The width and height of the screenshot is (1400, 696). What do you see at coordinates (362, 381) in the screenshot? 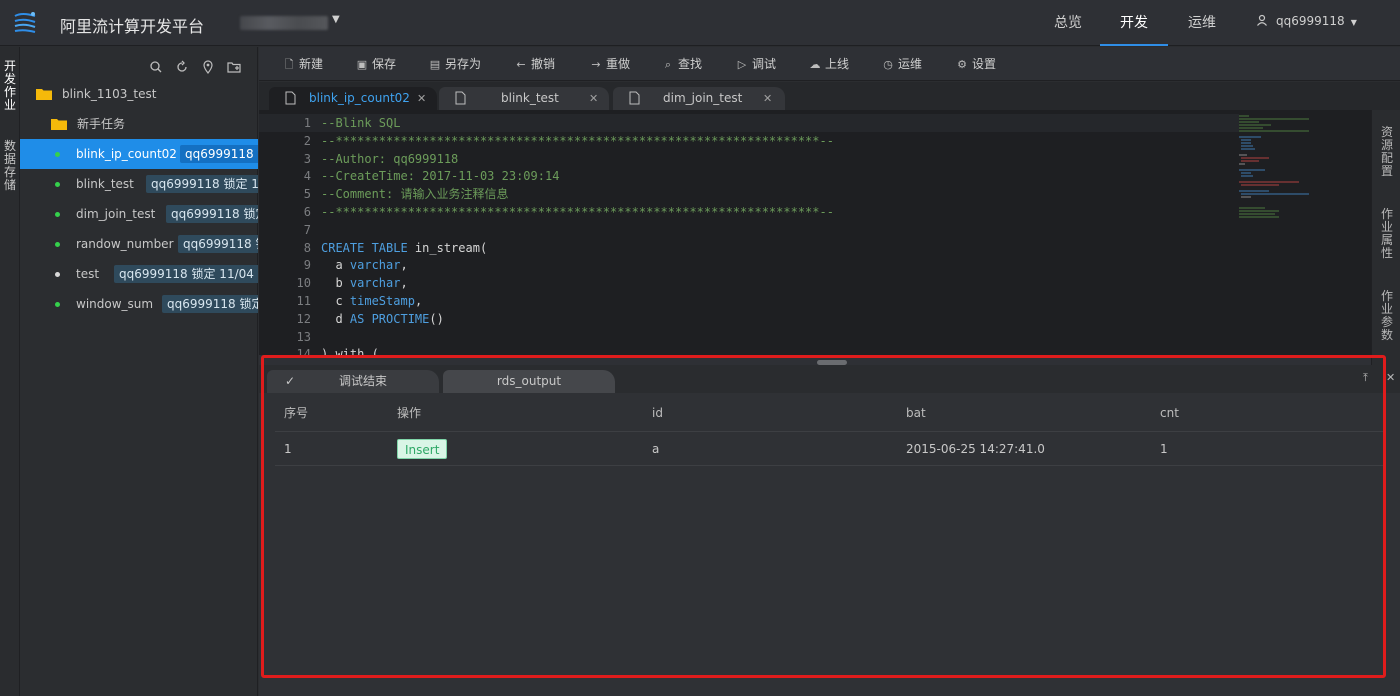
I see `tab-label: 调试结束` at bounding box center [362, 381].